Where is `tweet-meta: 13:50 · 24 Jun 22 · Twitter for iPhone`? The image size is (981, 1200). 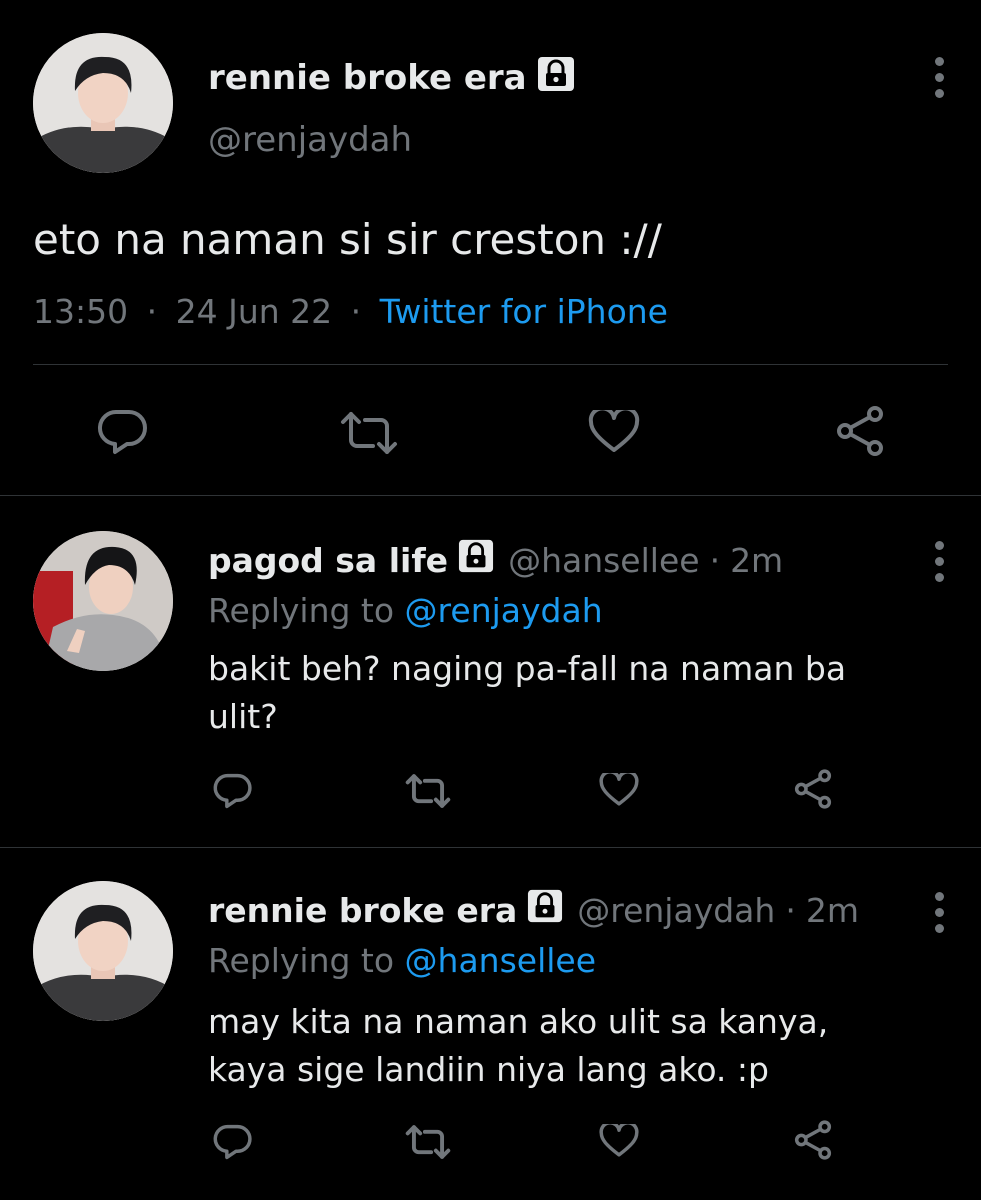 tweet-meta: 13:50 · 24 Jun 22 · Twitter for iPhone is located at coordinates (350, 311).